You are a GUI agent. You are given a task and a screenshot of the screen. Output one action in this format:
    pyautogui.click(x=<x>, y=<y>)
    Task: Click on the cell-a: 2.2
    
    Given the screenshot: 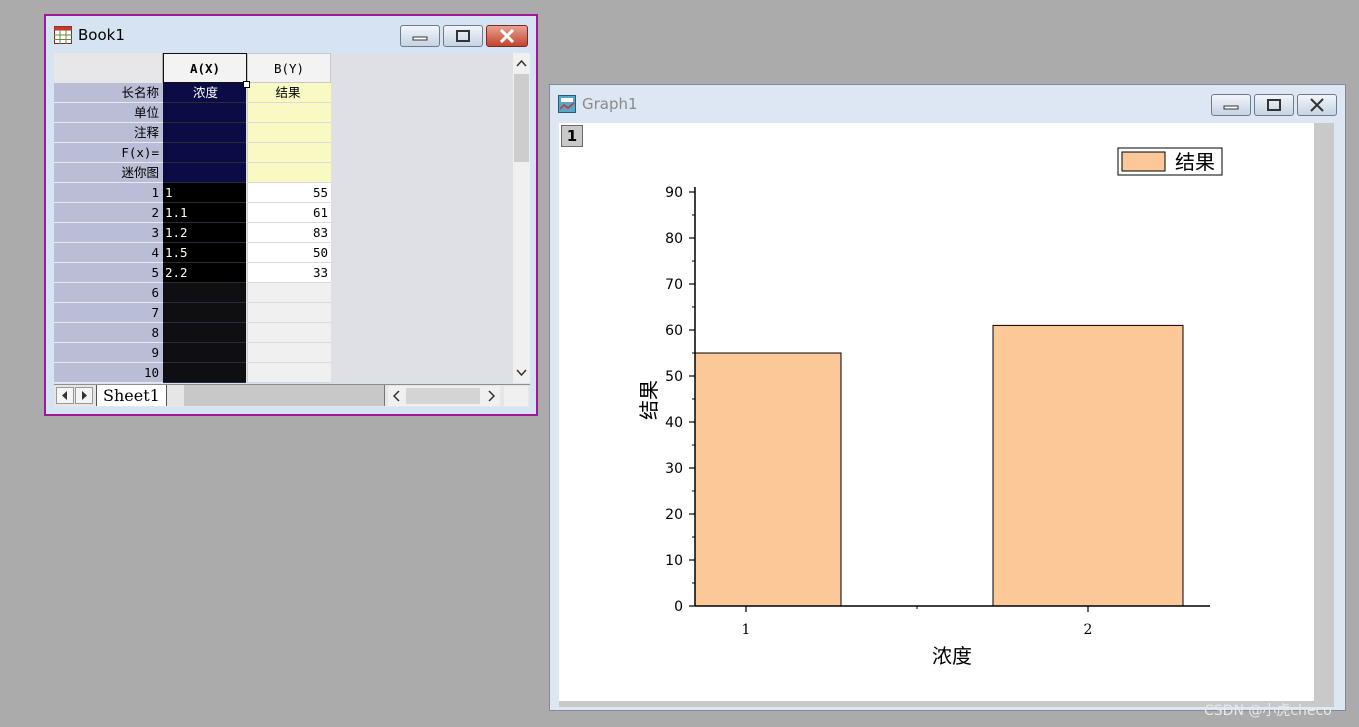 What is the action you would take?
    pyautogui.click(x=204, y=273)
    